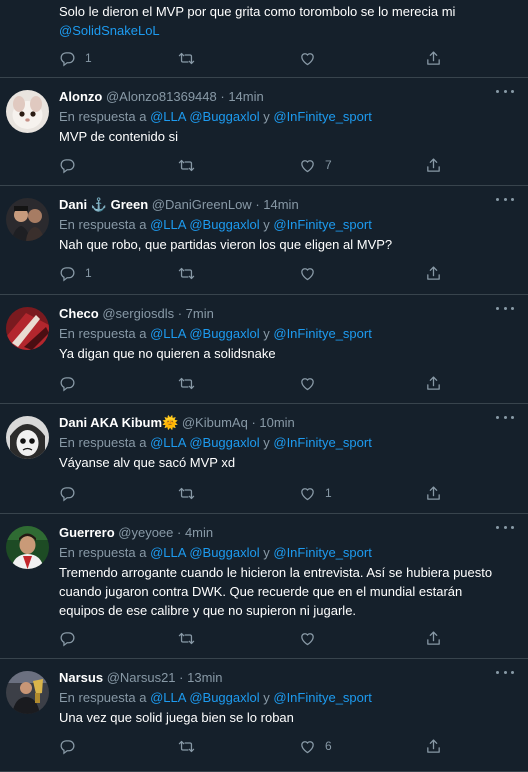  I want to click on tweet-actions, so click(259, 638).